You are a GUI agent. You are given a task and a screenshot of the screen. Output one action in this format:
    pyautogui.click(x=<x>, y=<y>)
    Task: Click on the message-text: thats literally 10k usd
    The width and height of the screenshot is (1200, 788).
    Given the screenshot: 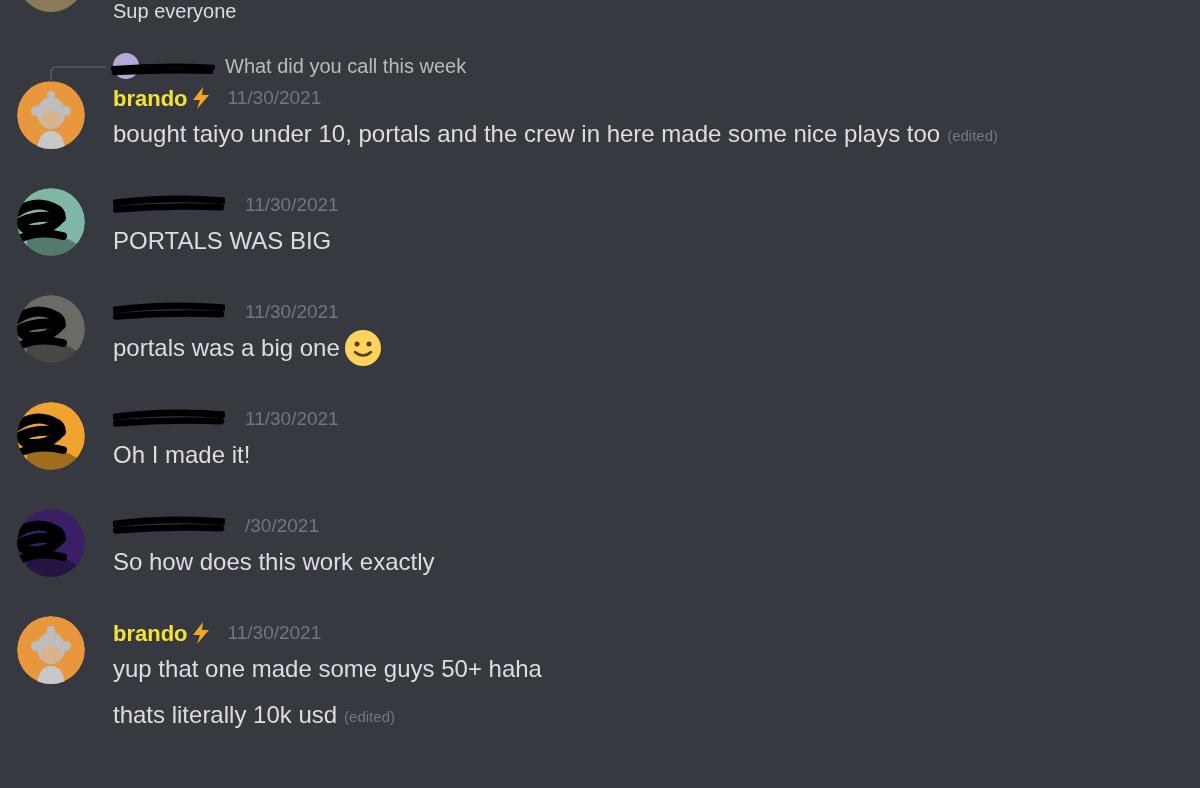 What is the action you would take?
    pyautogui.click(x=225, y=715)
    